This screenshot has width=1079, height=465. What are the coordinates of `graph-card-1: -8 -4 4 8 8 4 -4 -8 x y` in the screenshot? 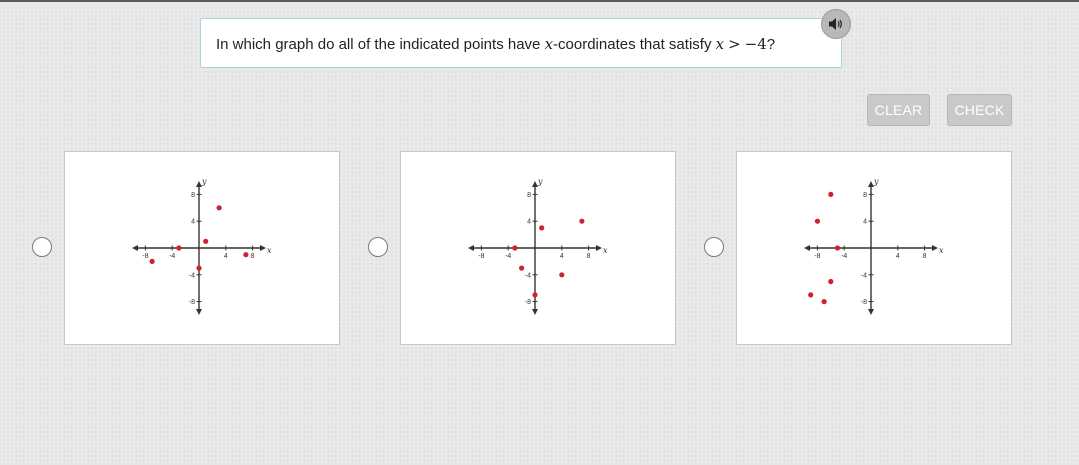 It's located at (202, 248).